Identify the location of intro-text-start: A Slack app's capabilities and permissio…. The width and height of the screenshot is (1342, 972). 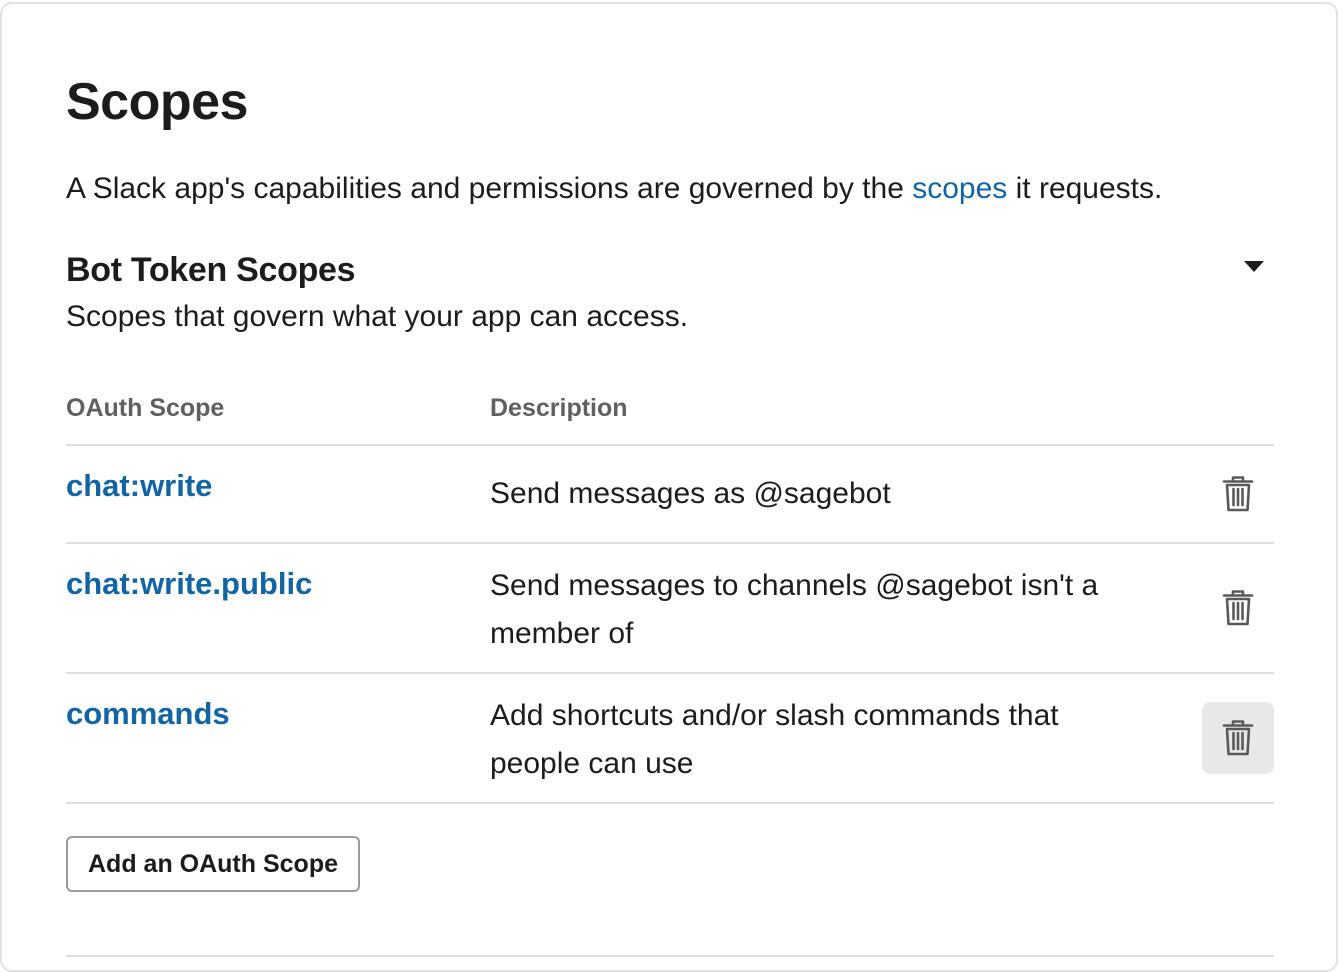
(489, 188).